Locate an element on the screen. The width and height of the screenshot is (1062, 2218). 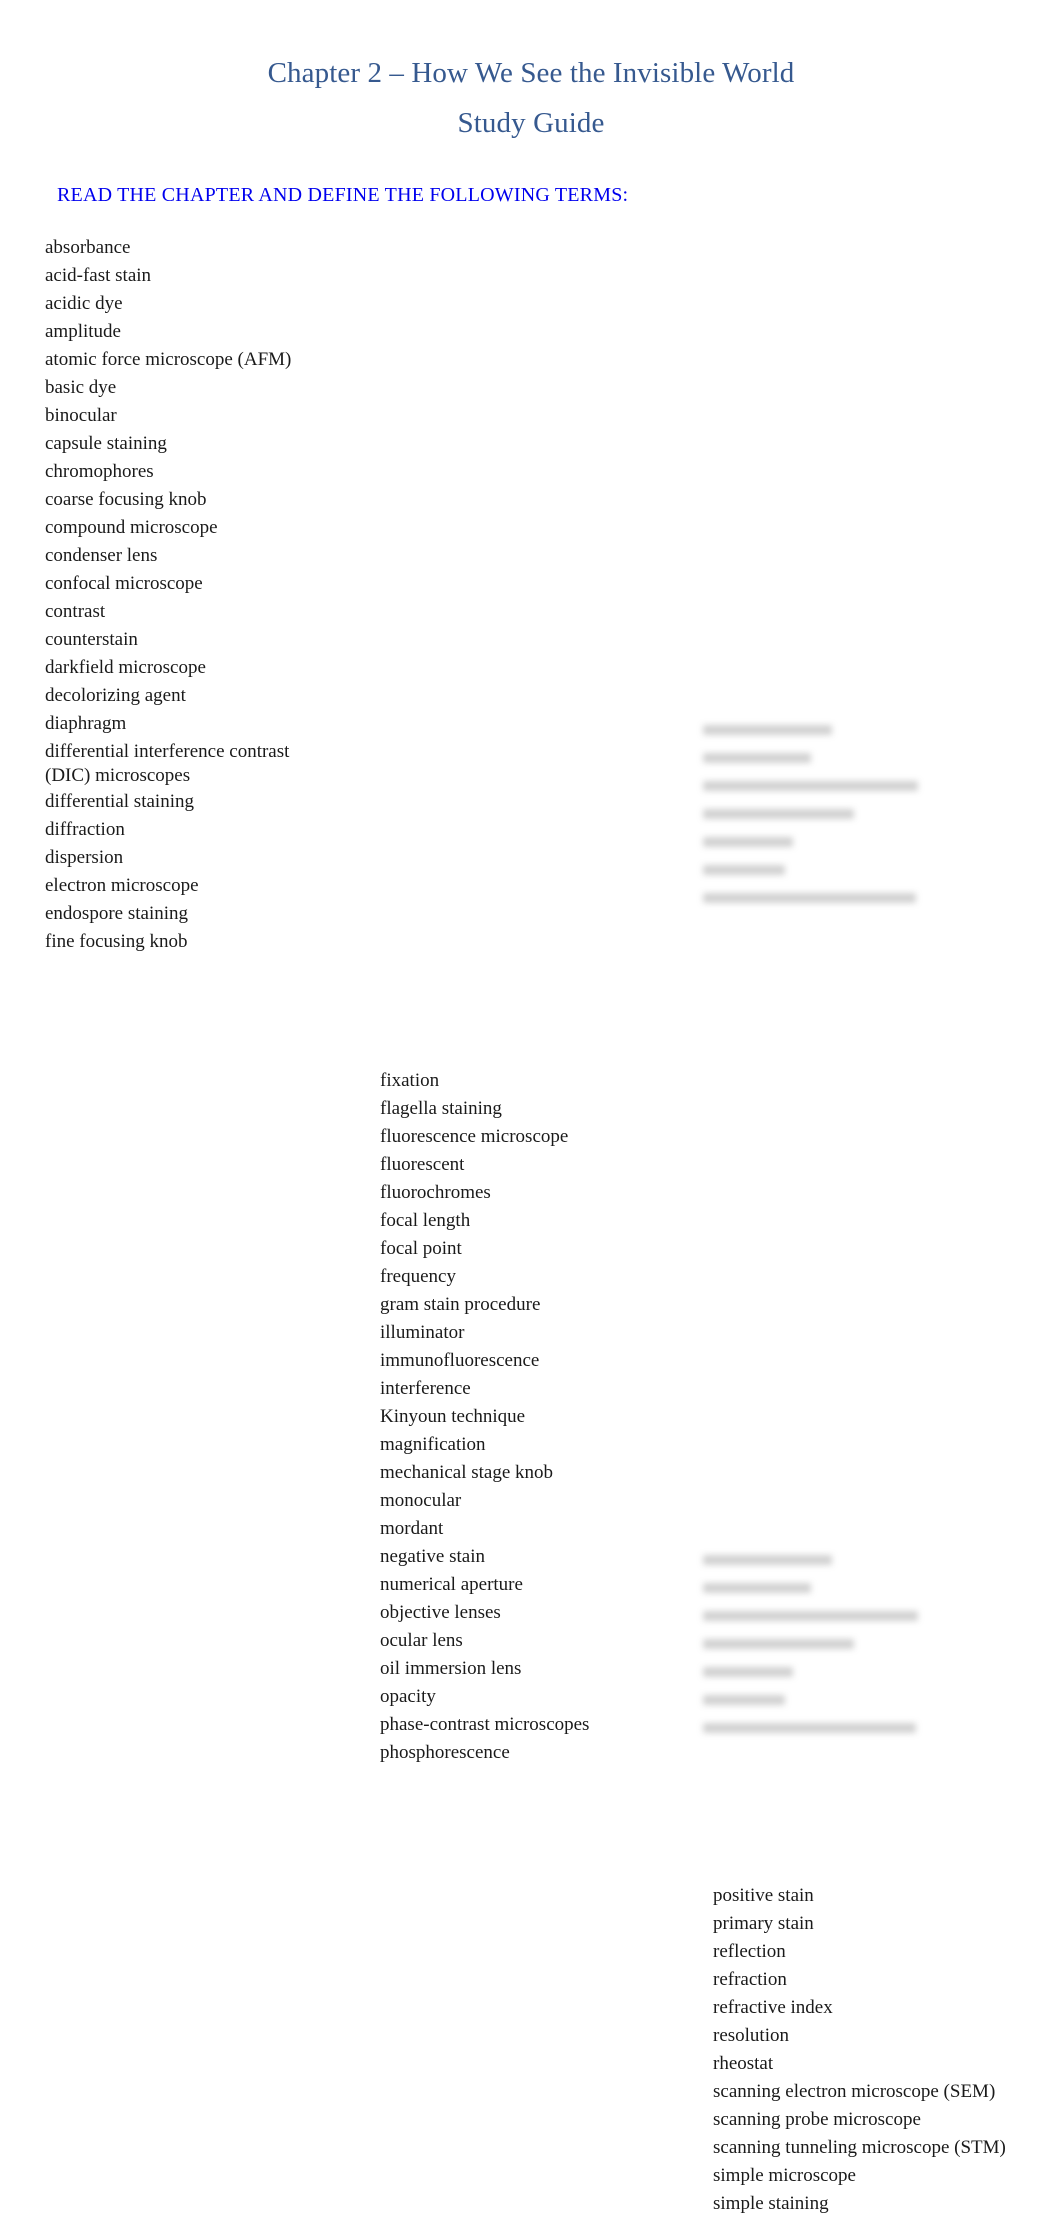
term-item: primary stain is located at coordinates (763, 1923).